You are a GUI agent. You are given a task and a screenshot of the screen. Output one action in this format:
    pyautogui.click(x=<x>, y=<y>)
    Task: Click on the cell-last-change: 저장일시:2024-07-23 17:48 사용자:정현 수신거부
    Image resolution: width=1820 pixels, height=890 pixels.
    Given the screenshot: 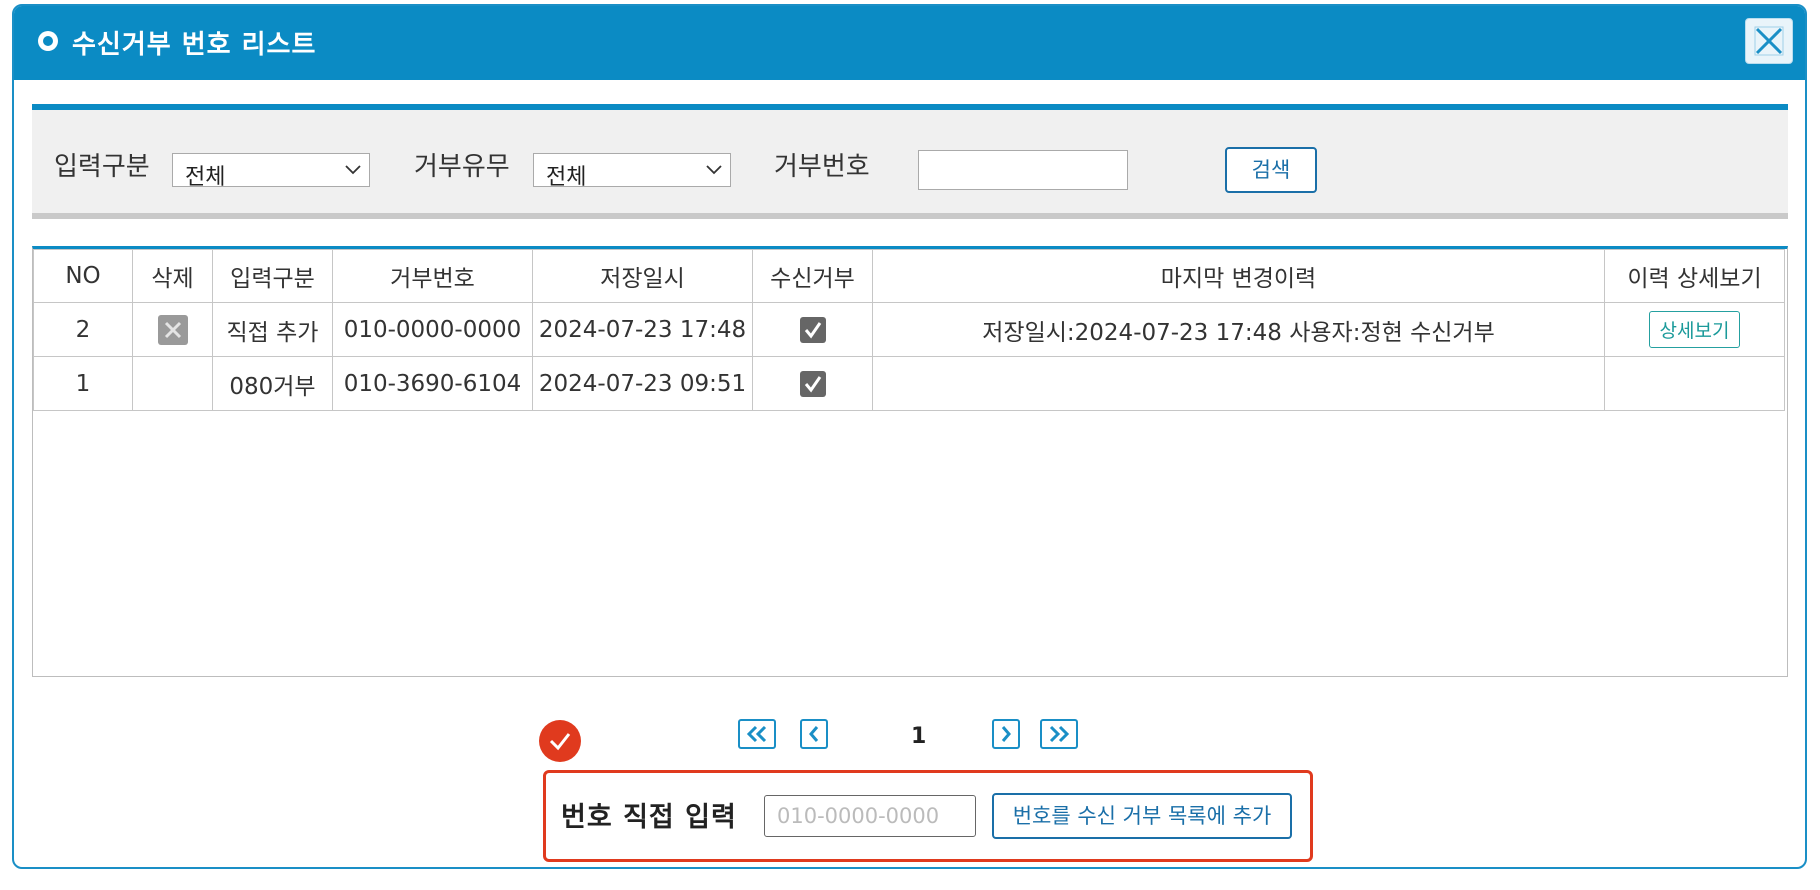 What is the action you would take?
    pyautogui.click(x=1238, y=329)
    